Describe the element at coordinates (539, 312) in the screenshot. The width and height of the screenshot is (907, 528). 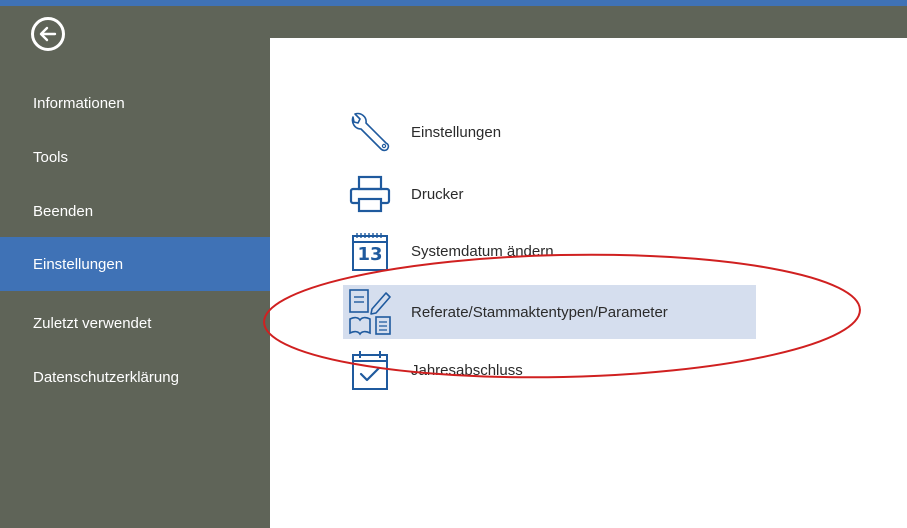
I see `menu-item-label: Referate/Stammaktentypen/Parameter` at that location.